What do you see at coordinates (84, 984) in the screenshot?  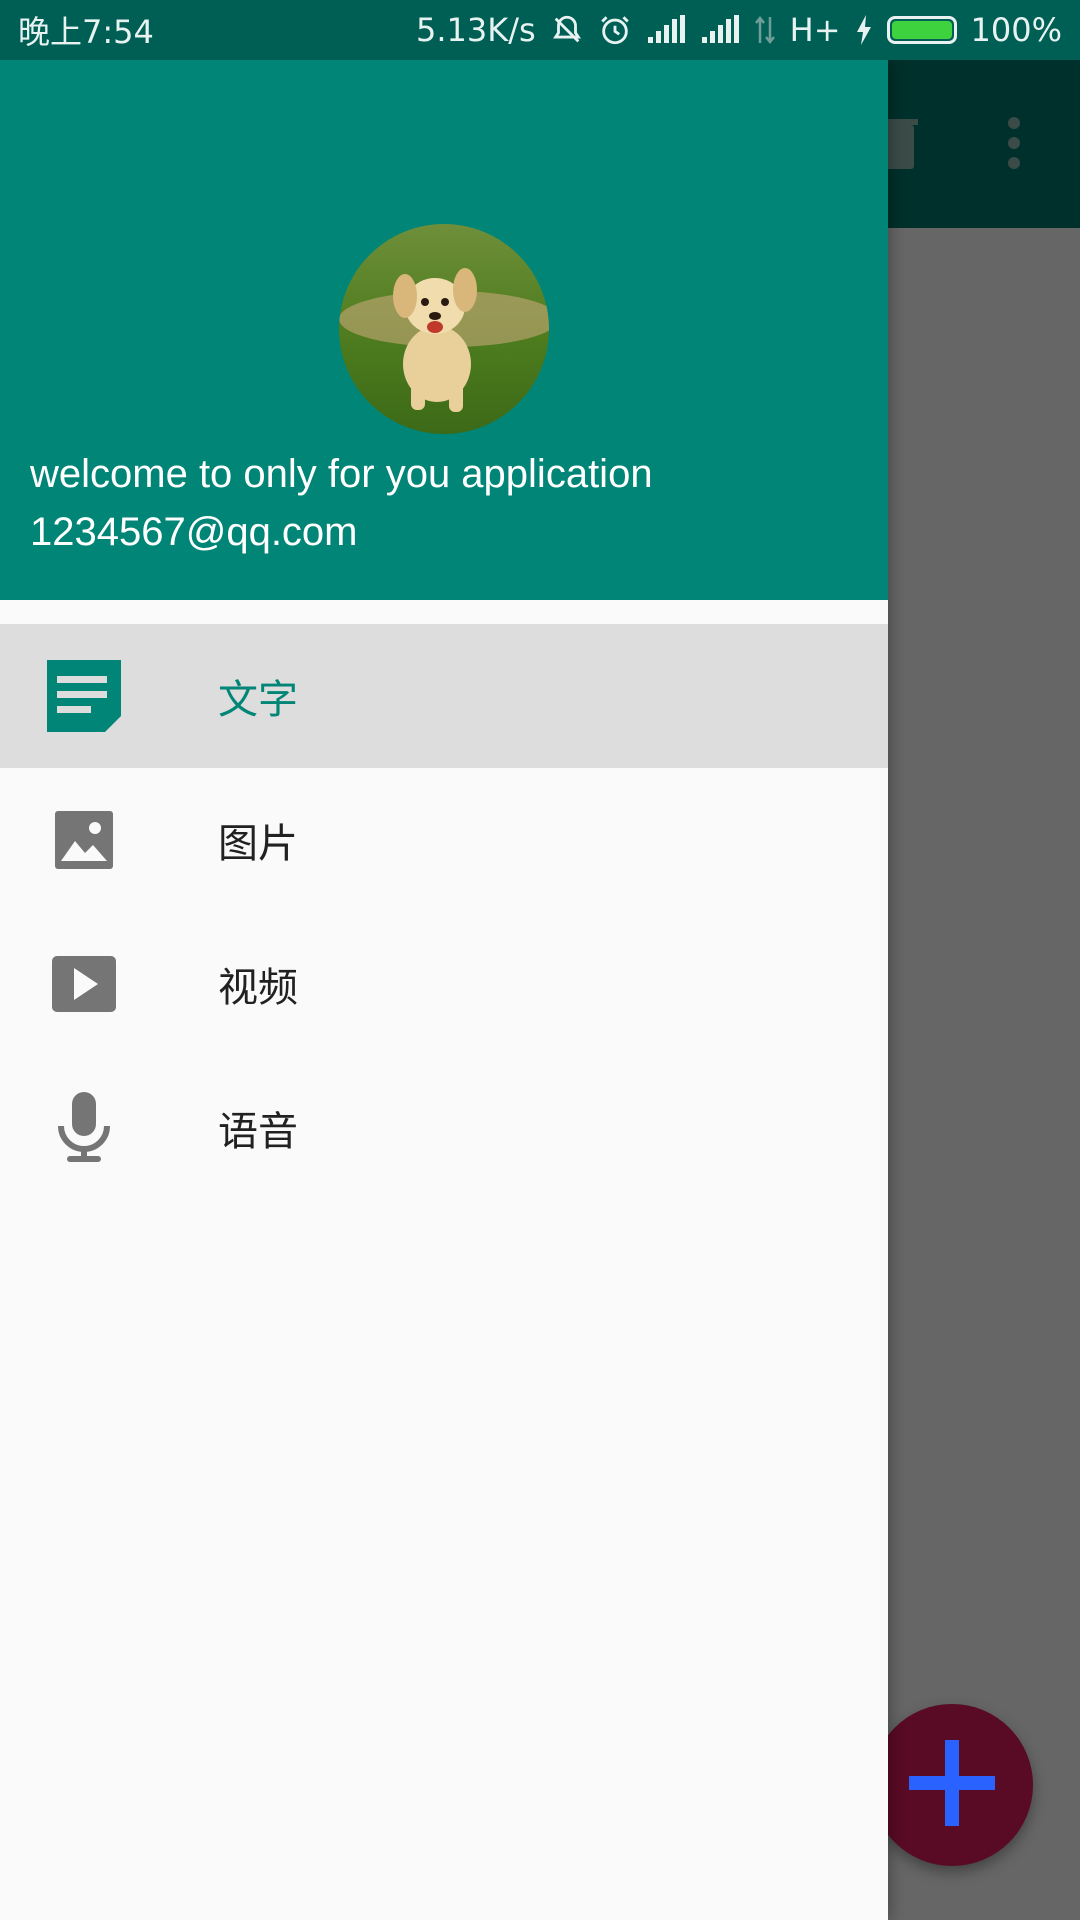 I see `video-icon` at bounding box center [84, 984].